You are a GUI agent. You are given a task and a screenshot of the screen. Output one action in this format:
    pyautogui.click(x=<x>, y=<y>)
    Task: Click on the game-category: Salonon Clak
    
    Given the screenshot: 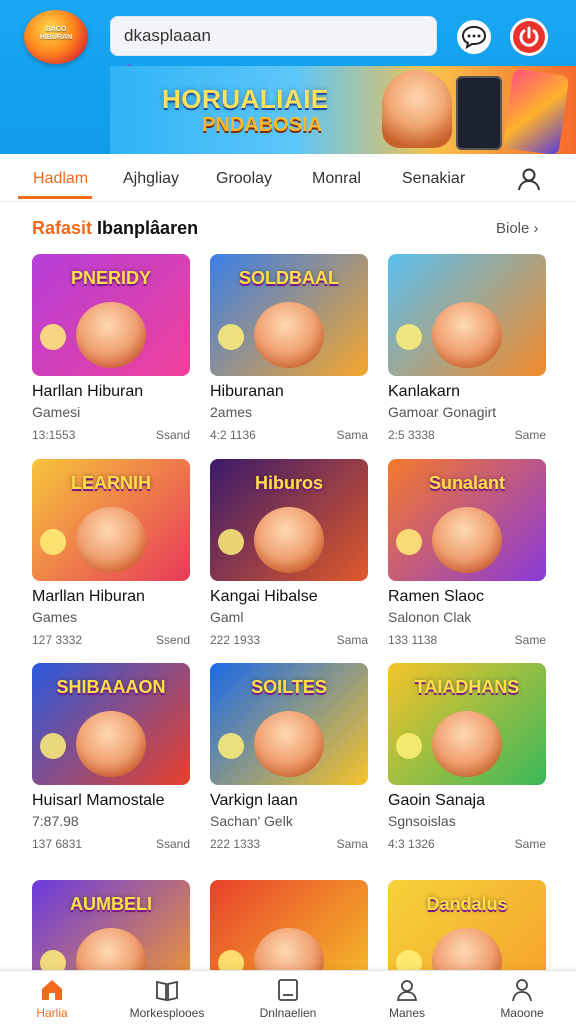 What is the action you would take?
    pyautogui.click(x=430, y=617)
    